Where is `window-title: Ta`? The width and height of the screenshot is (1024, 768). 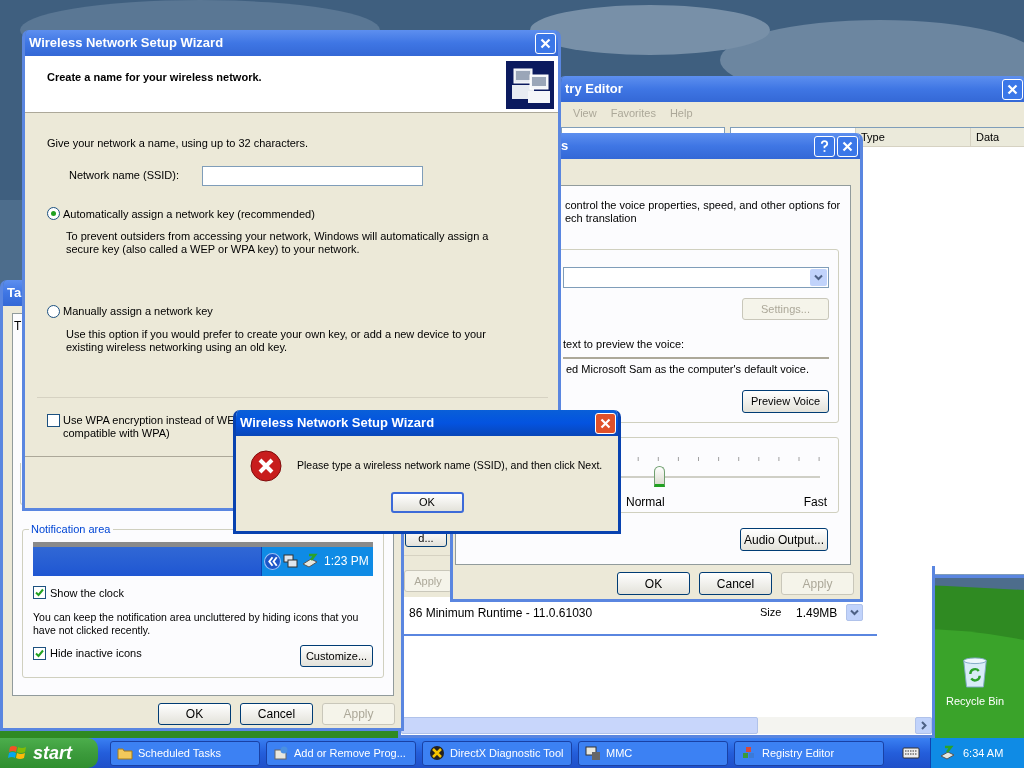
window-title: Ta is located at coordinates (14, 293).